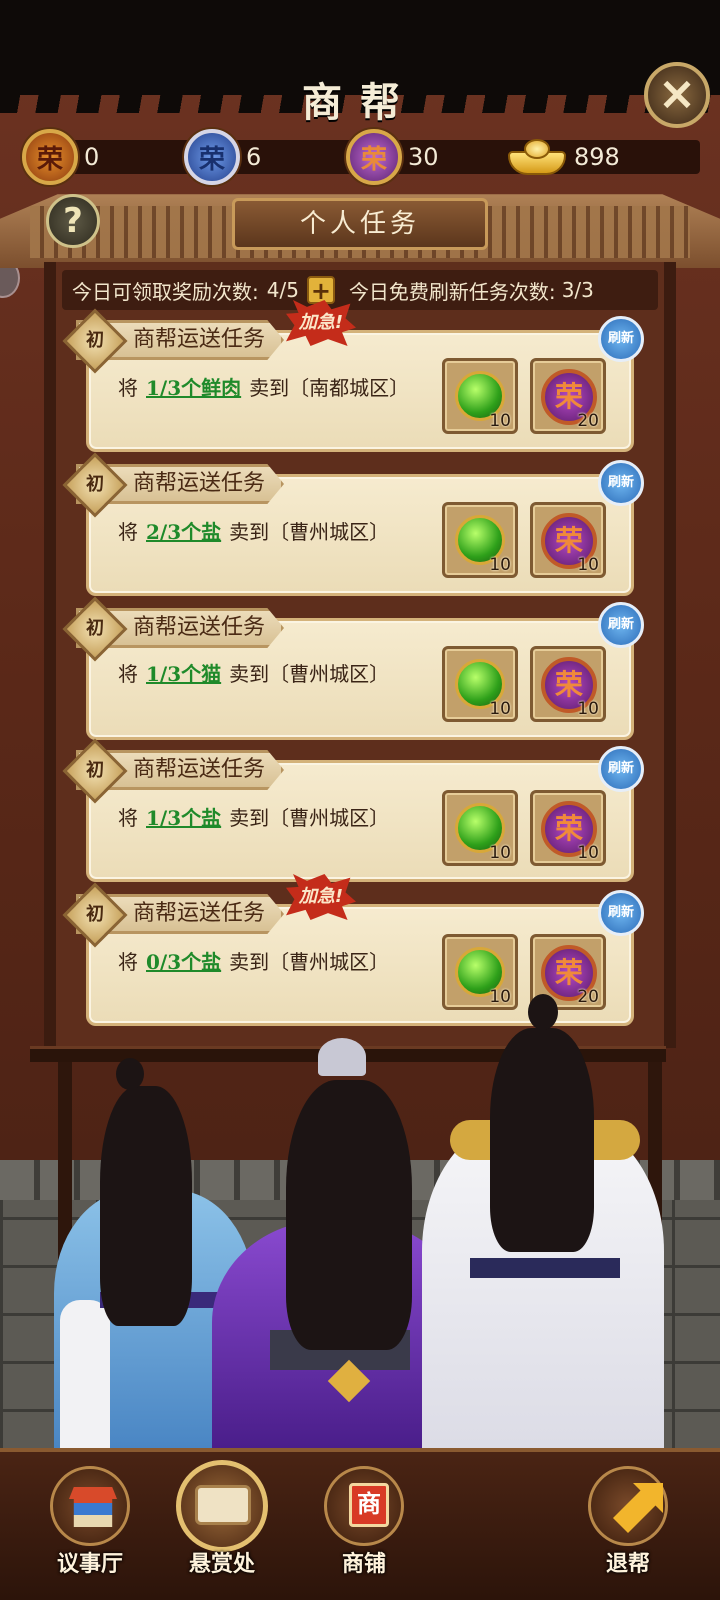 The image size is (720, 1600). What do you see at coordinates (92, 157) in the screenshot?
I see `currency-value: 0` at bounding box center [92, 157].